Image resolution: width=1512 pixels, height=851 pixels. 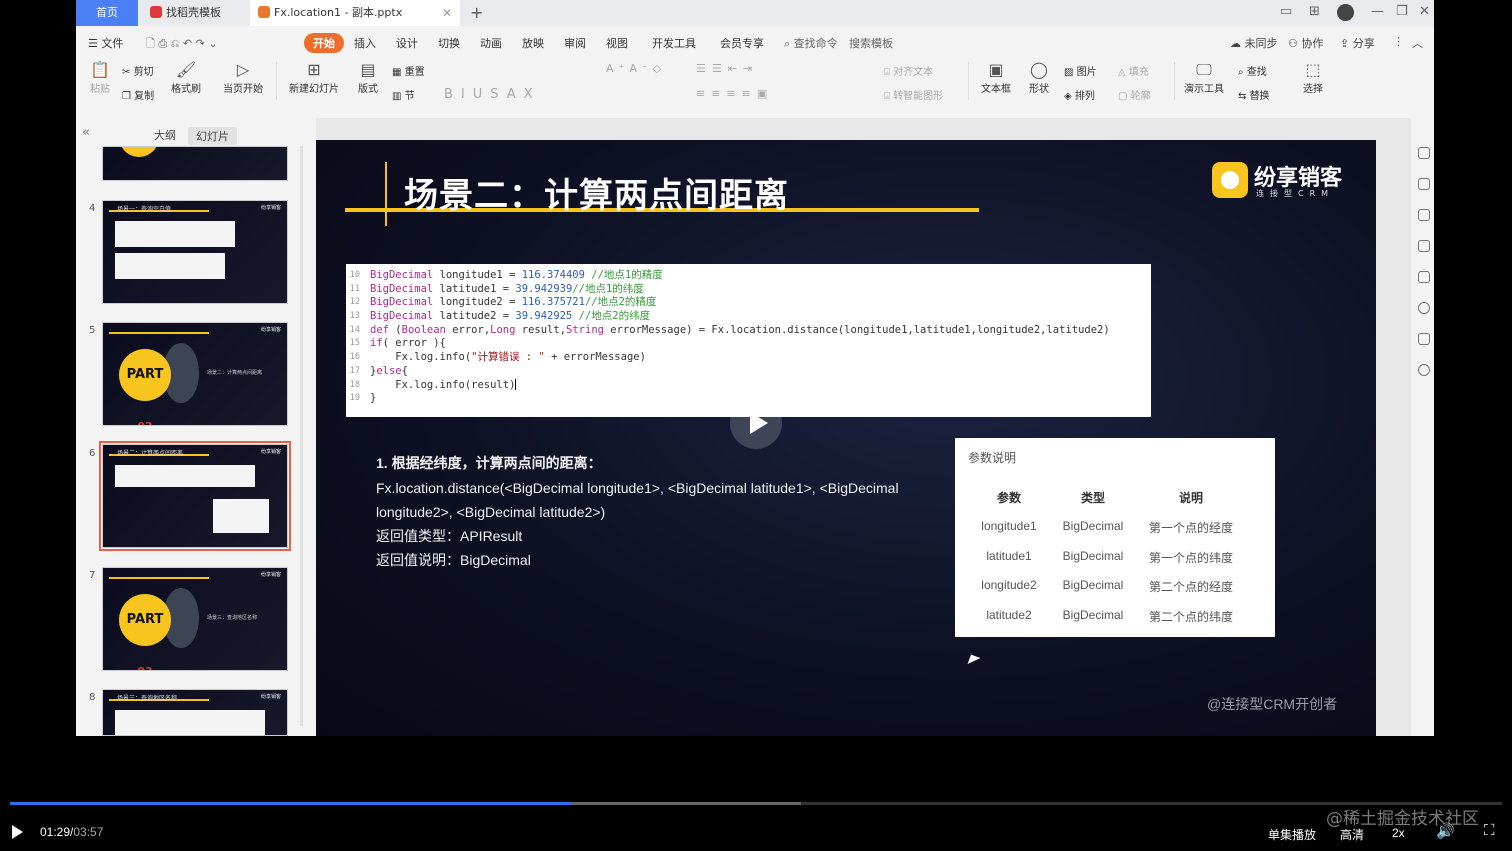 I want to click on tab-home: 首页, so click(x=107, y=13).